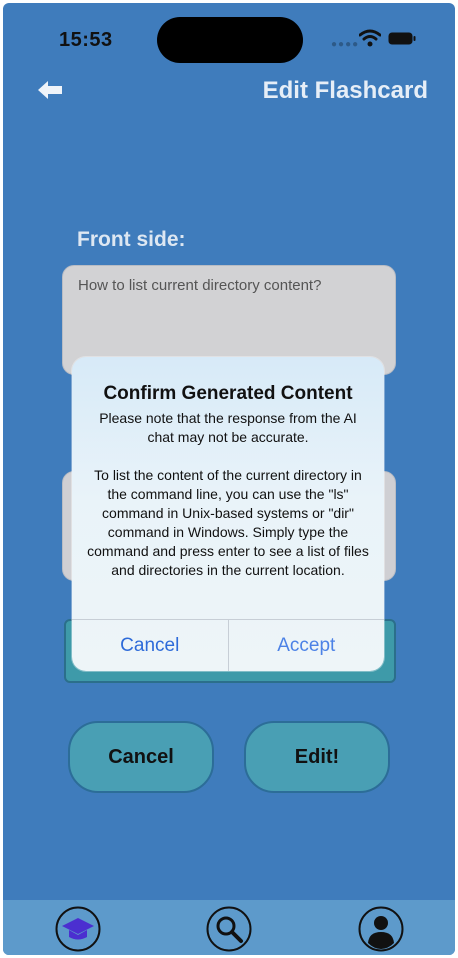  I want to click on back-arrow-icon, so click(50, 90).